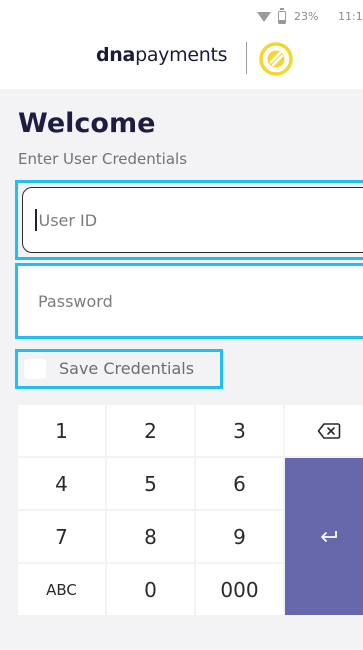 The height and width of the screenshot is (650, 363). Describe the element at coordinates (150, 536) in the screenshot. I see `key-8: 8` at that location.